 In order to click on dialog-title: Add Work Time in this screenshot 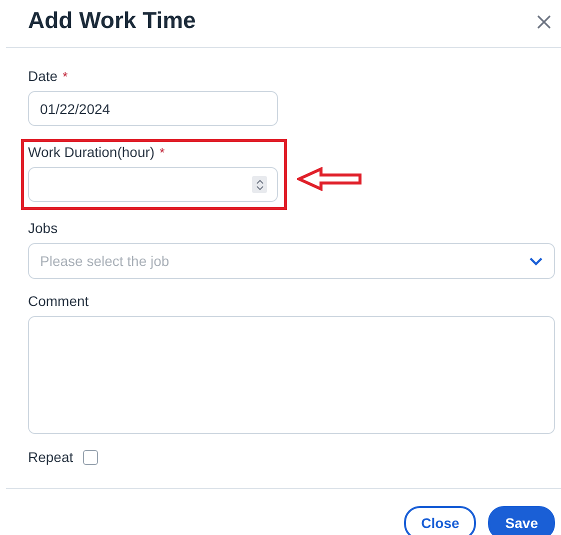, I will do `click(112, 21)`.